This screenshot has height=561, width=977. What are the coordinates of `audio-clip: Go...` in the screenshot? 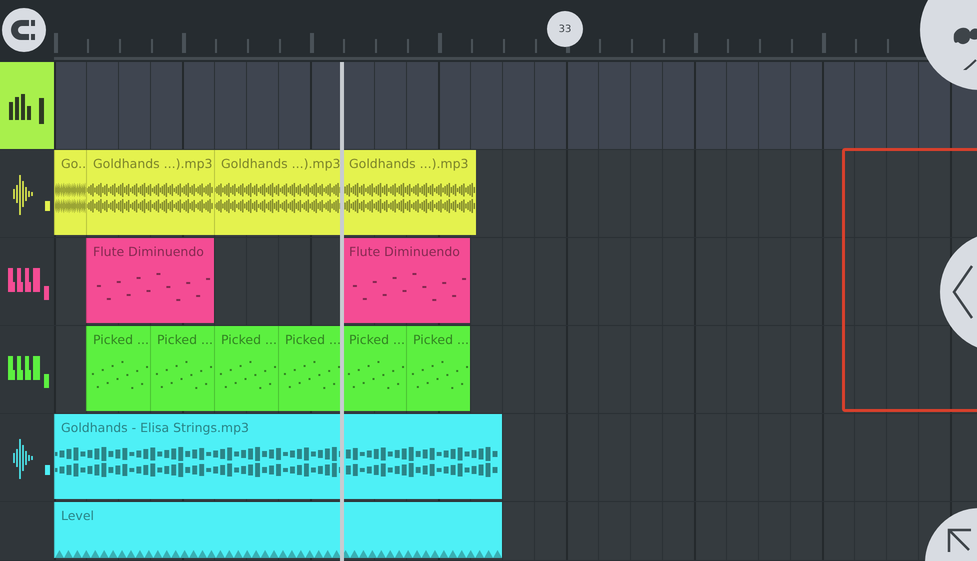 It's located at (70, 192).